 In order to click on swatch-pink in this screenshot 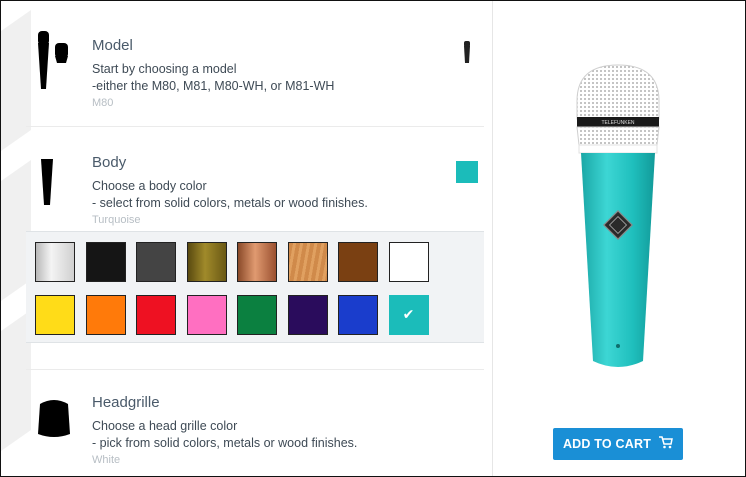, I will do `click(206, 315)`.